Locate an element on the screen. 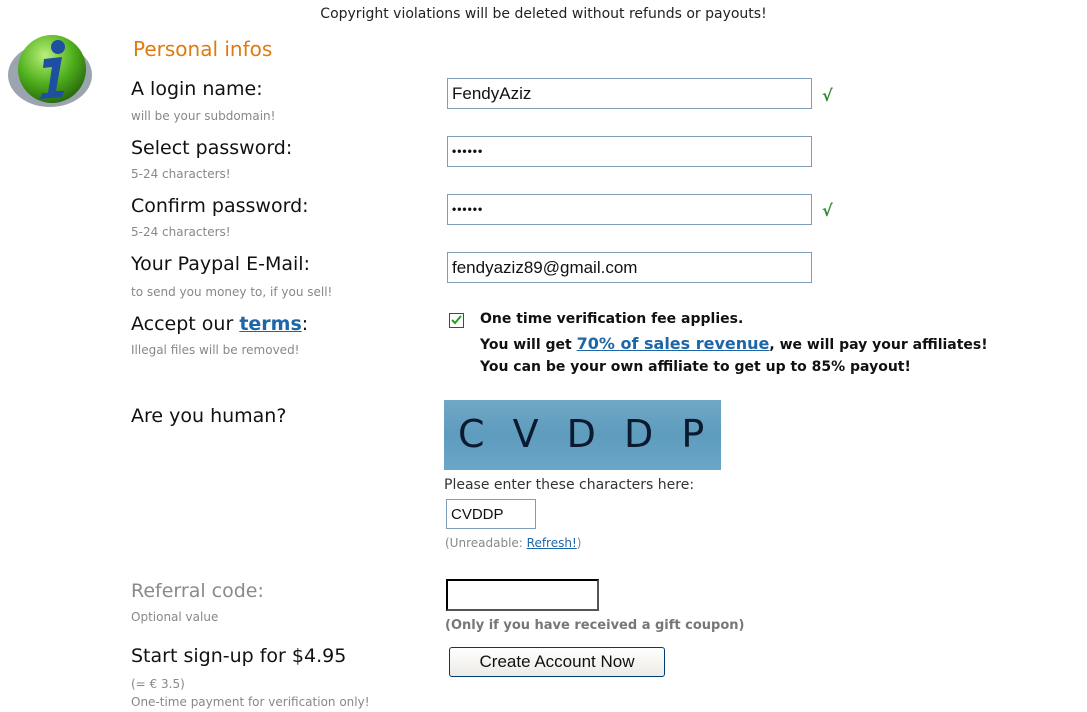 The width and height of the screenshot is (1087, 712). login-input is located at coordinates (629, 93).